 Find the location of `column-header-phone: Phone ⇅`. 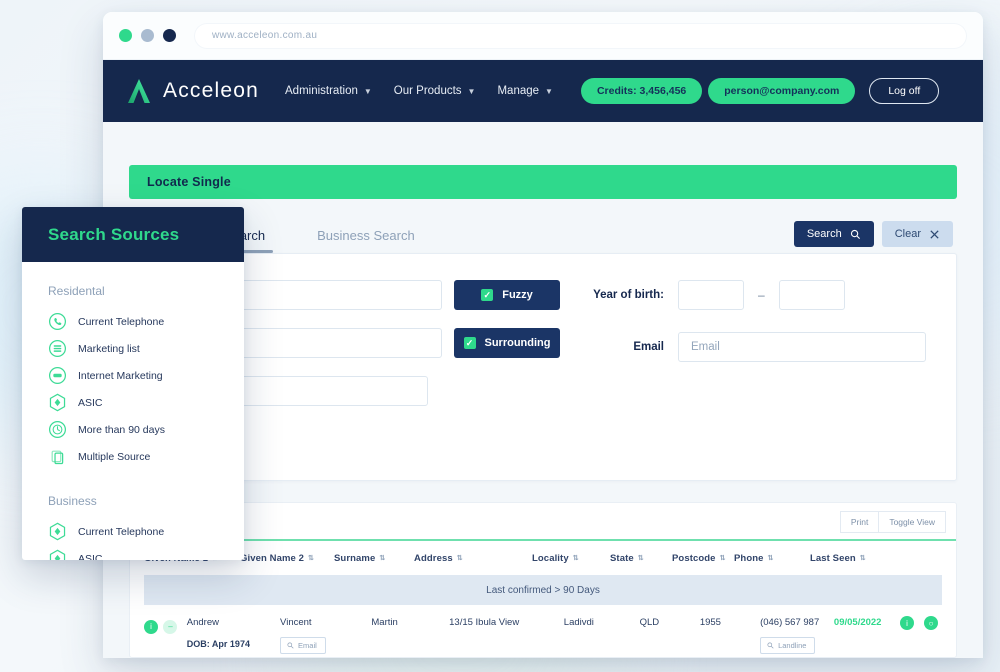

column-header-phone: Phone ⇅ is located at coordinates (772, 558).